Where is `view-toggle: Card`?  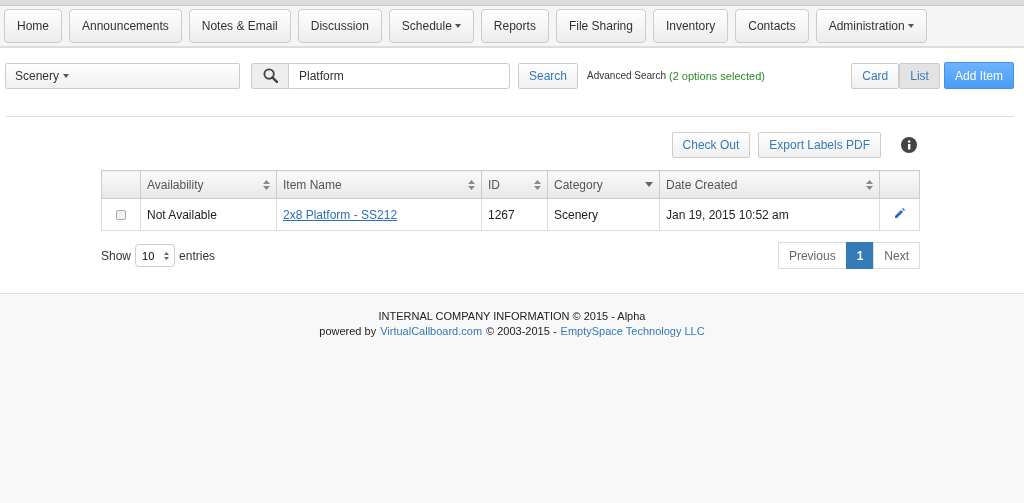
view-toggle: Card is located at coordinates (875, 75).